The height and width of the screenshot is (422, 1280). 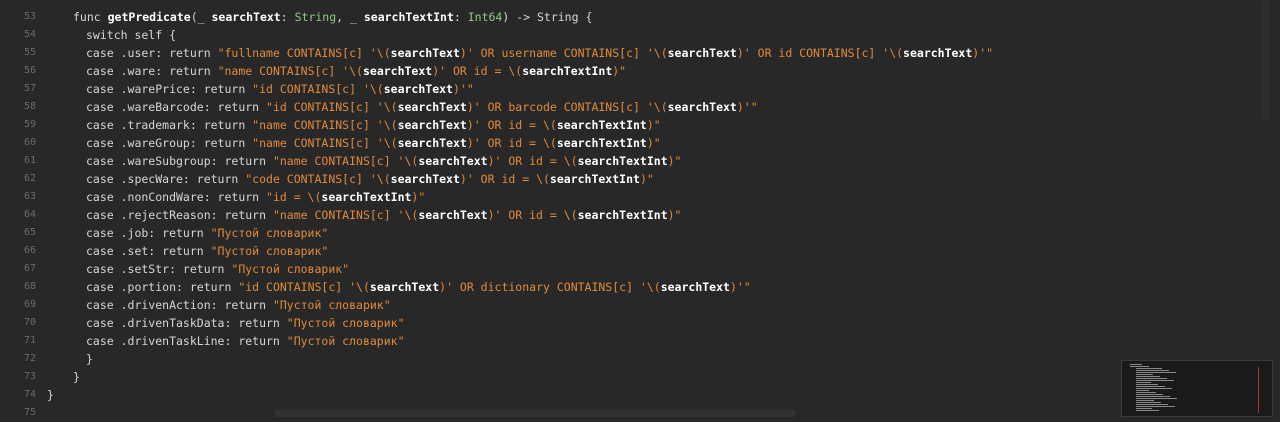 I want to click on code-token: )'", so click(x=983, y=53).